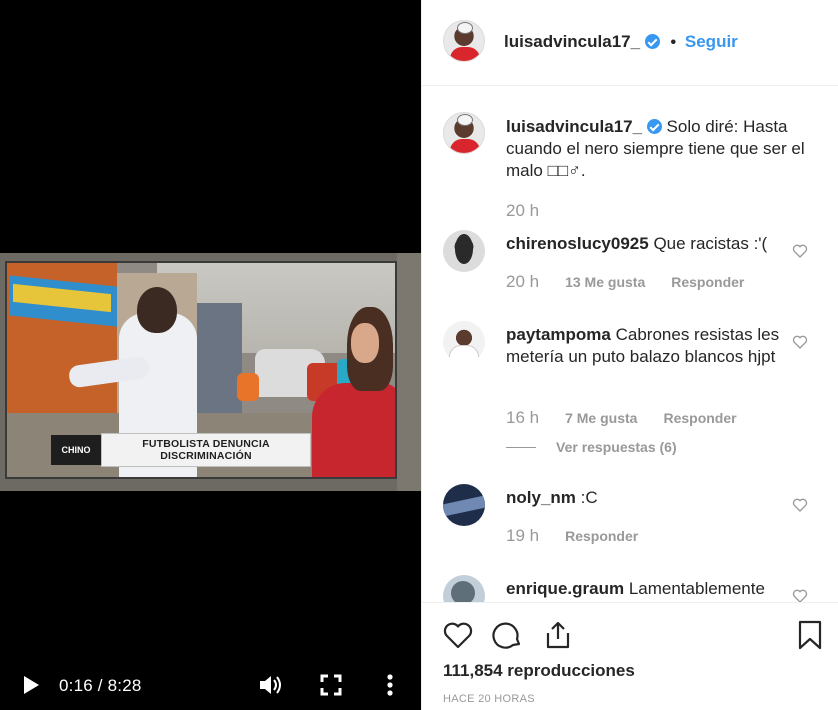 The width and height of the screenshot is (838, 710). Describe the element at coordinates (508, 635) in the screenshot. I see `comment-icon` at that location.